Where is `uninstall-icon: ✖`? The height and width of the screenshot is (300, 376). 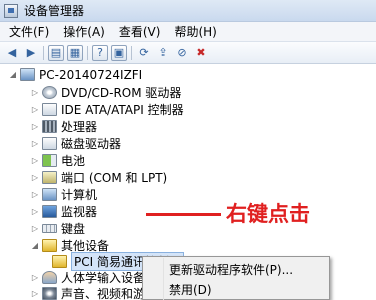 uninstall-icon: ✖ is located at coordinates (201, 53).